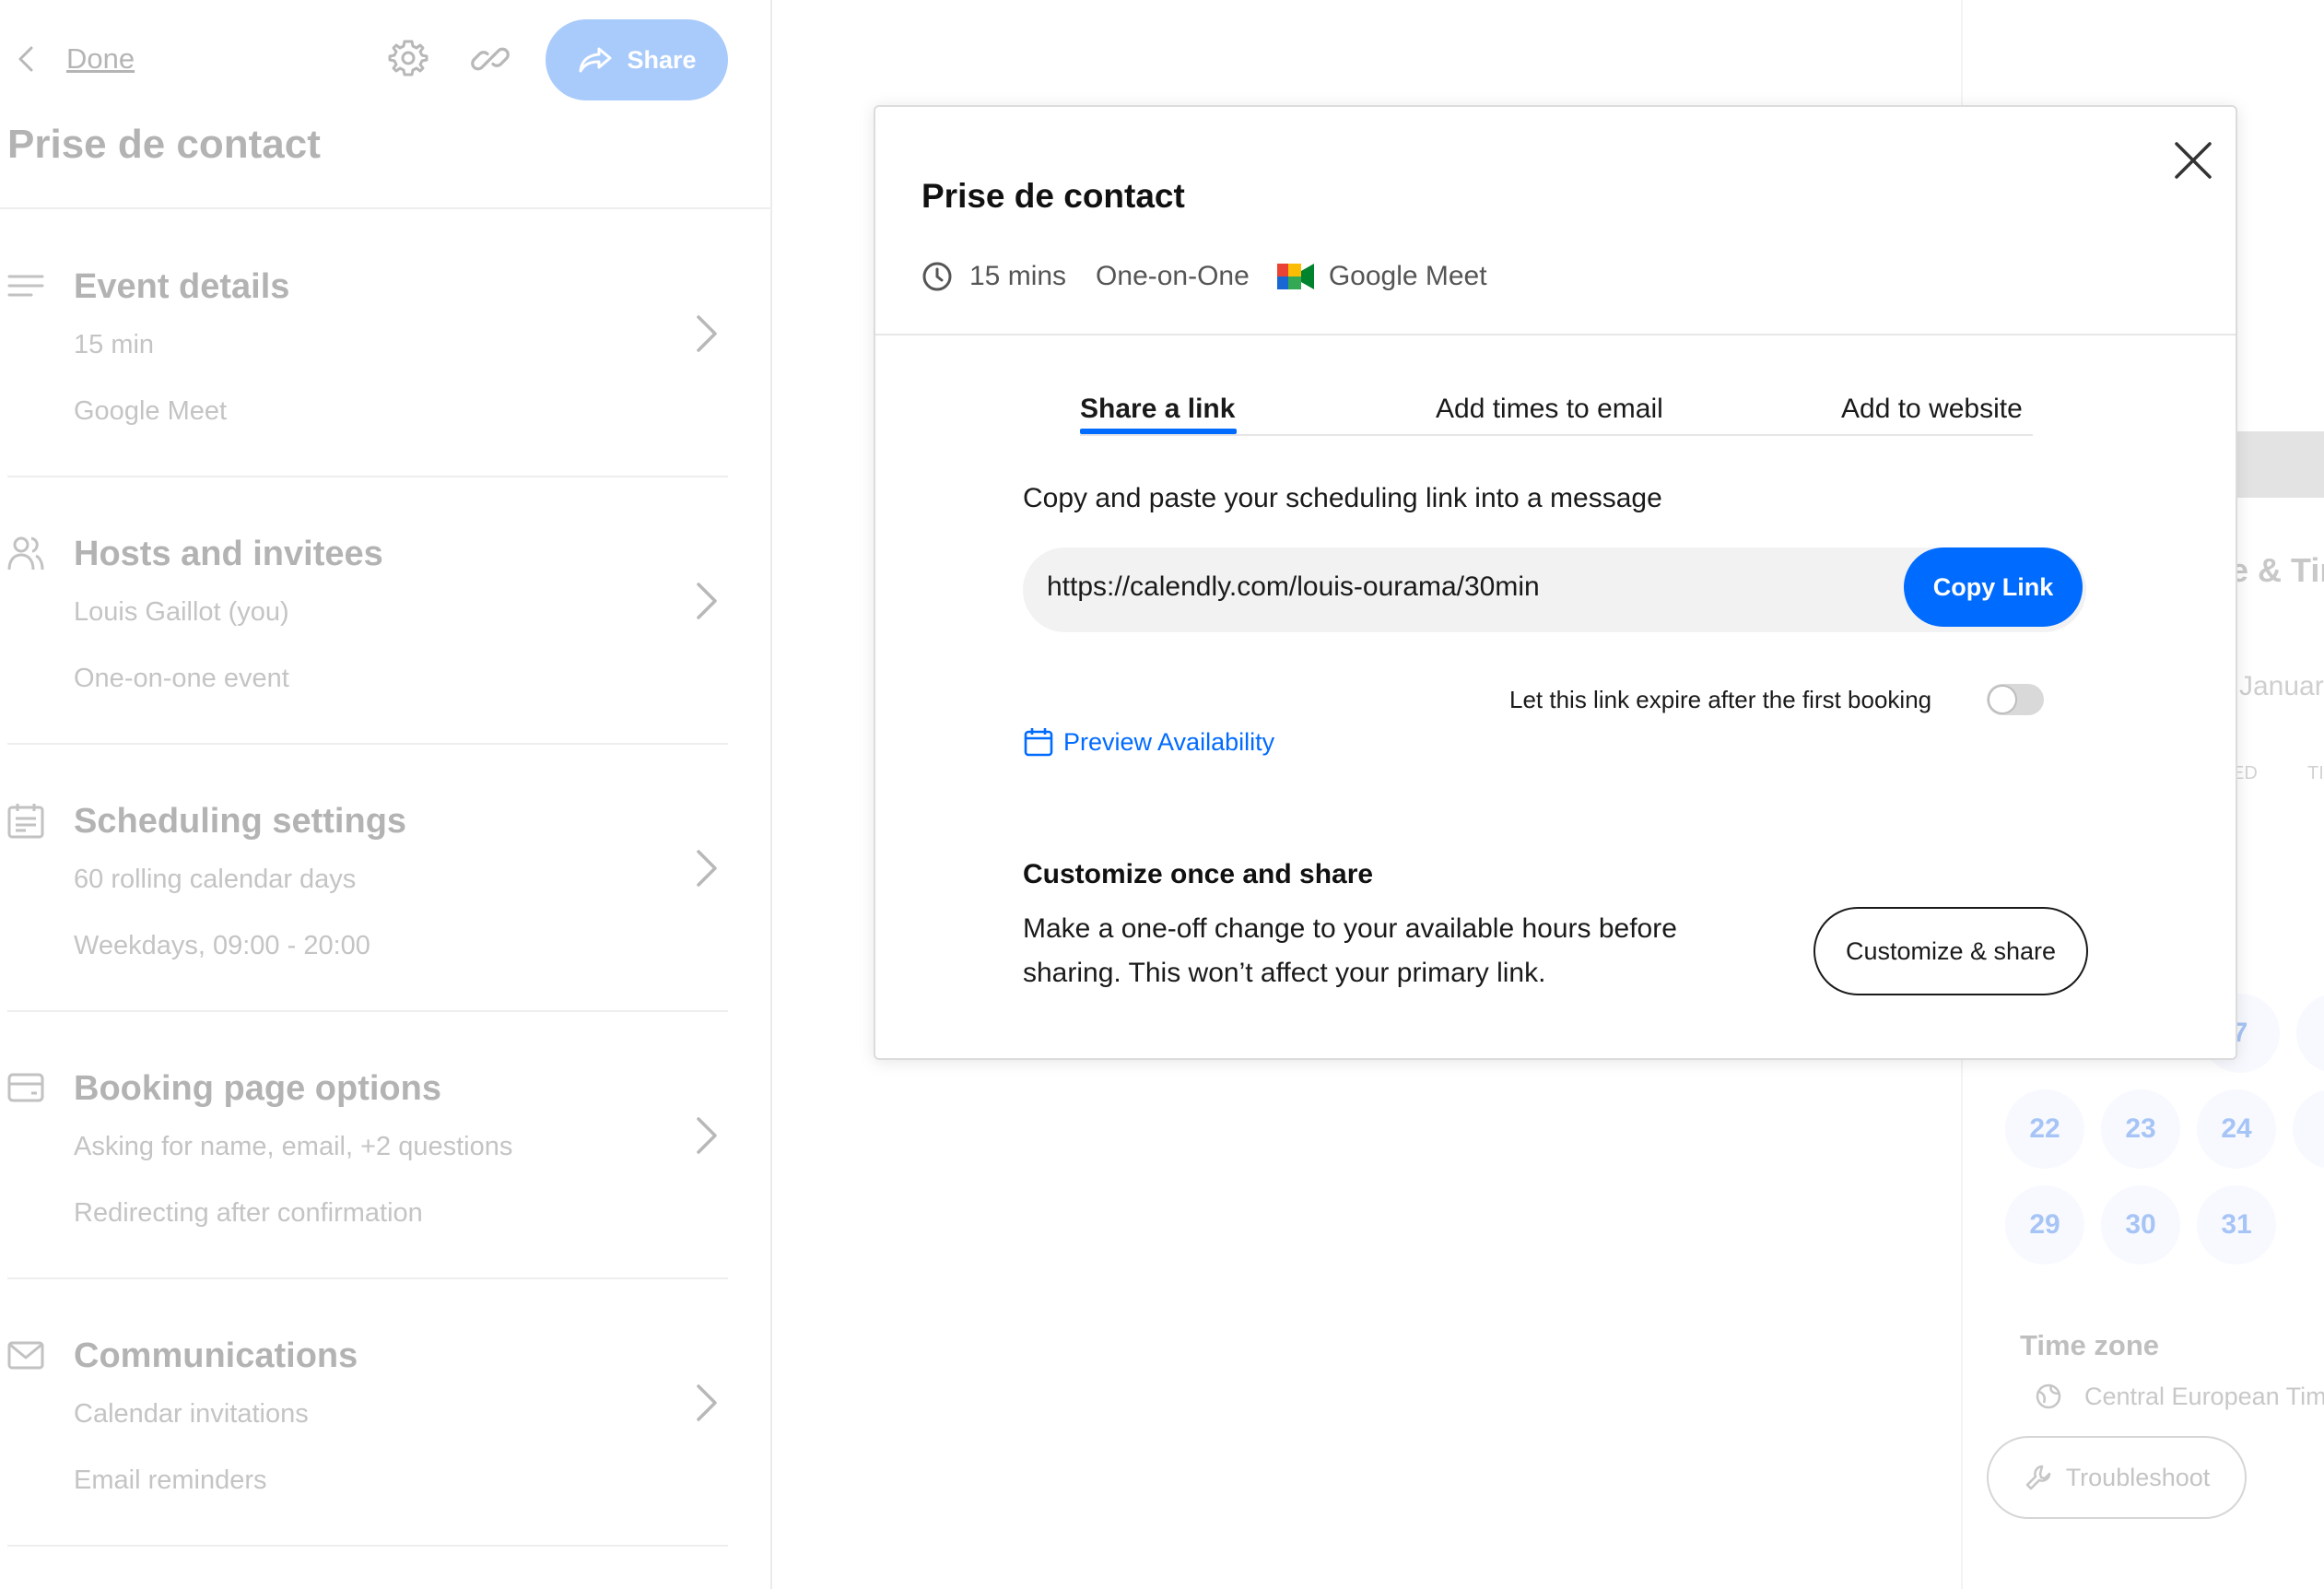 The width and height of the screenshot is (2324, 1589). Describe the element at coordinates (1198, 874) in the screenshot. I see `customize-title: Customize once and share` at that location.